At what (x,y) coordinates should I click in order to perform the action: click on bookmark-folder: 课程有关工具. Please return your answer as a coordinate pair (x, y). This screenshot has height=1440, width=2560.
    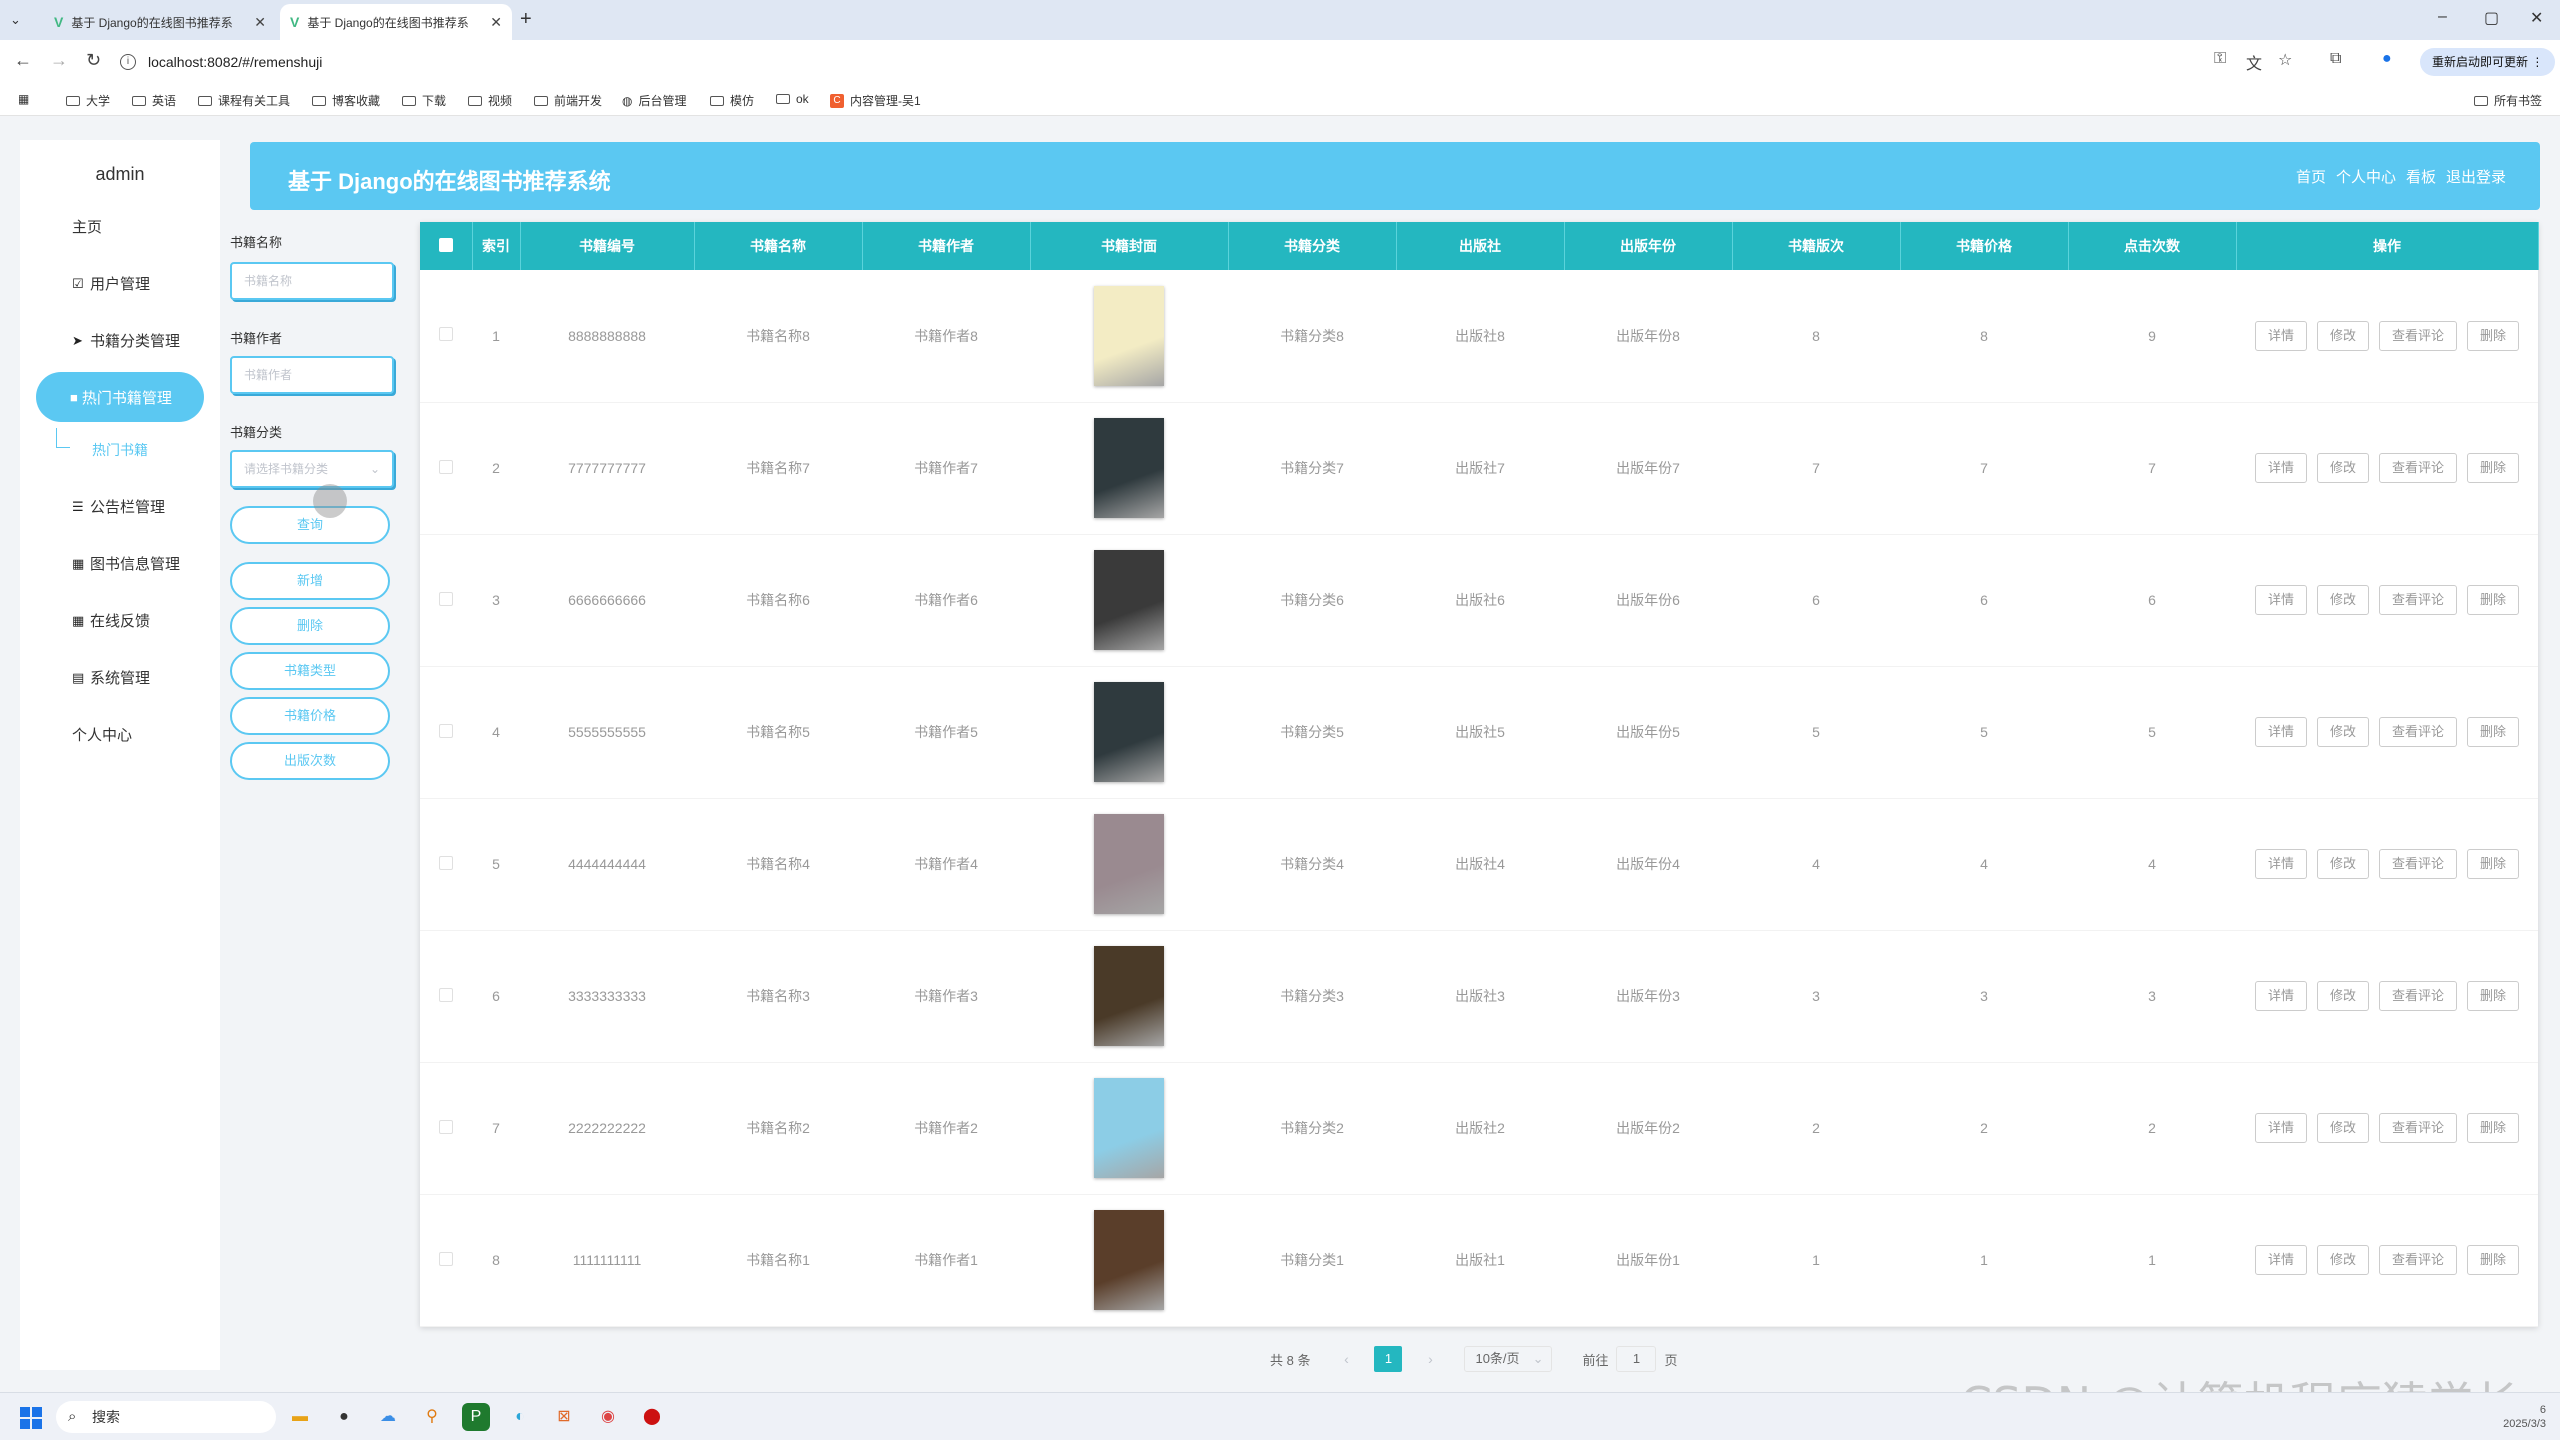
    Looking at the image, I should click on (244, 100).